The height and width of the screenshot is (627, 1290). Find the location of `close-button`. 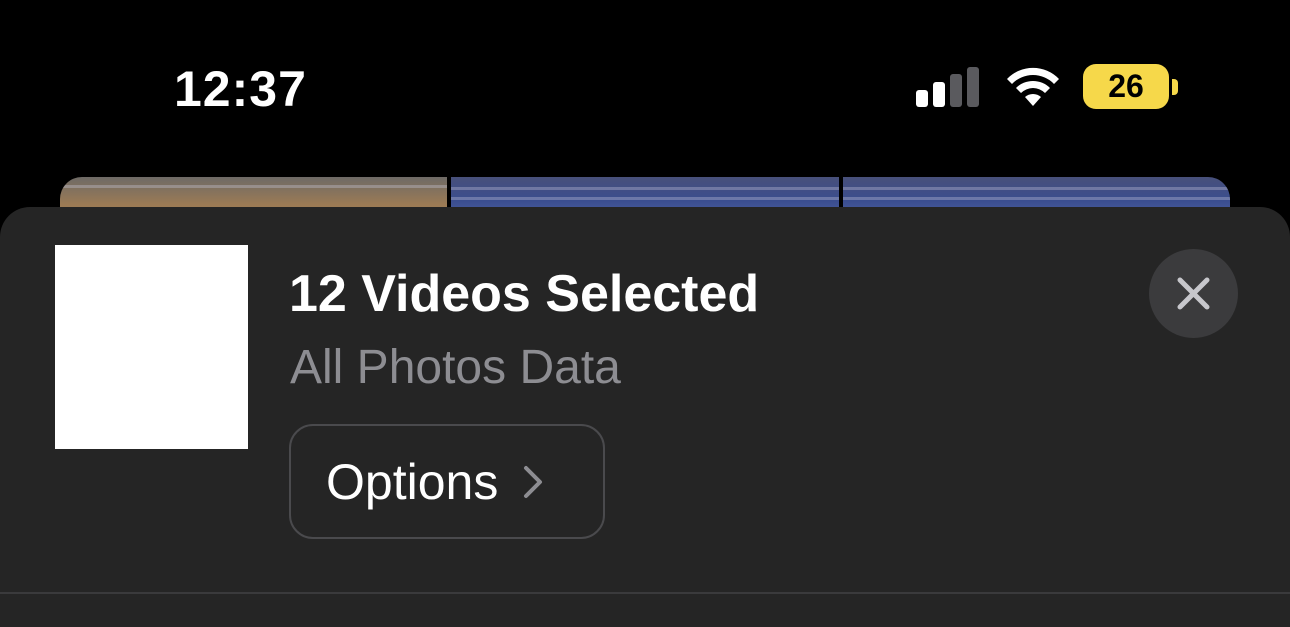

close-button is located at coordinates (1193, 293).